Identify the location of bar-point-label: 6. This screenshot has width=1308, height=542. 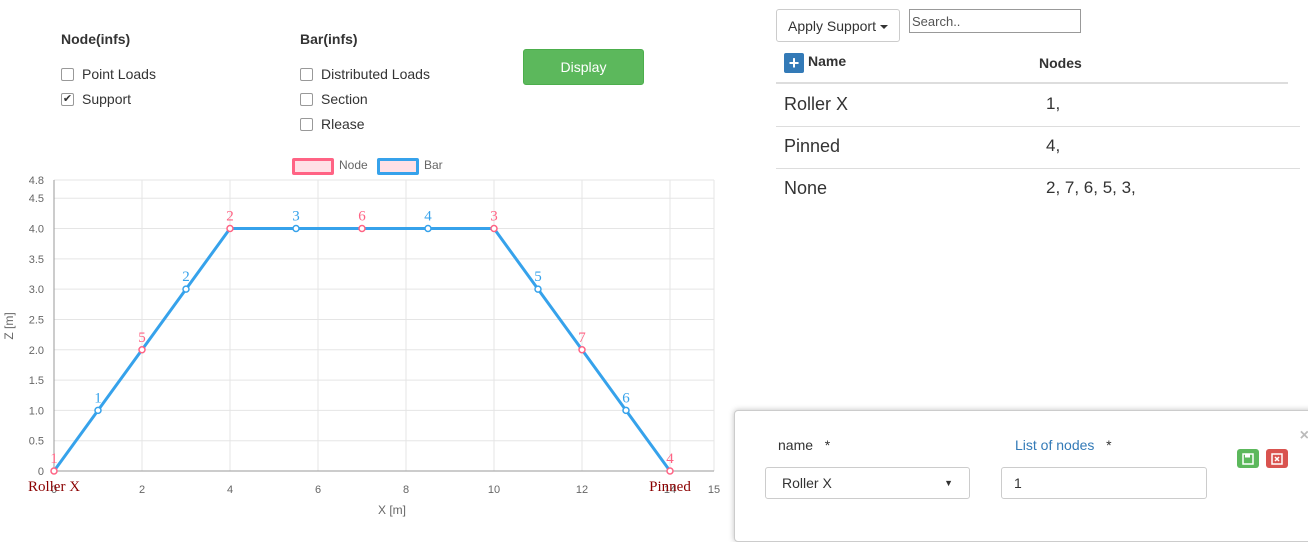
(626, 398).